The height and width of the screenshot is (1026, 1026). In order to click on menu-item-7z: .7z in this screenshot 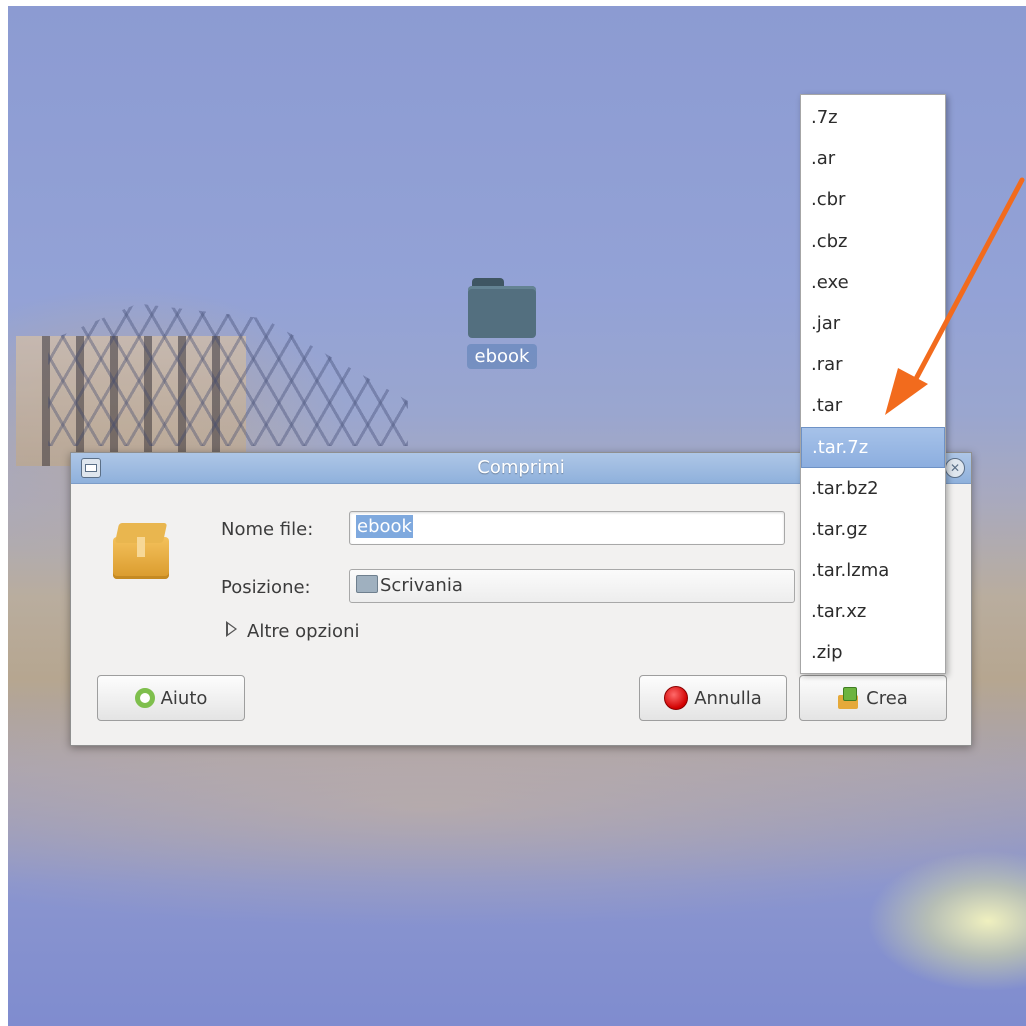, I will do `click(873, 117)`.